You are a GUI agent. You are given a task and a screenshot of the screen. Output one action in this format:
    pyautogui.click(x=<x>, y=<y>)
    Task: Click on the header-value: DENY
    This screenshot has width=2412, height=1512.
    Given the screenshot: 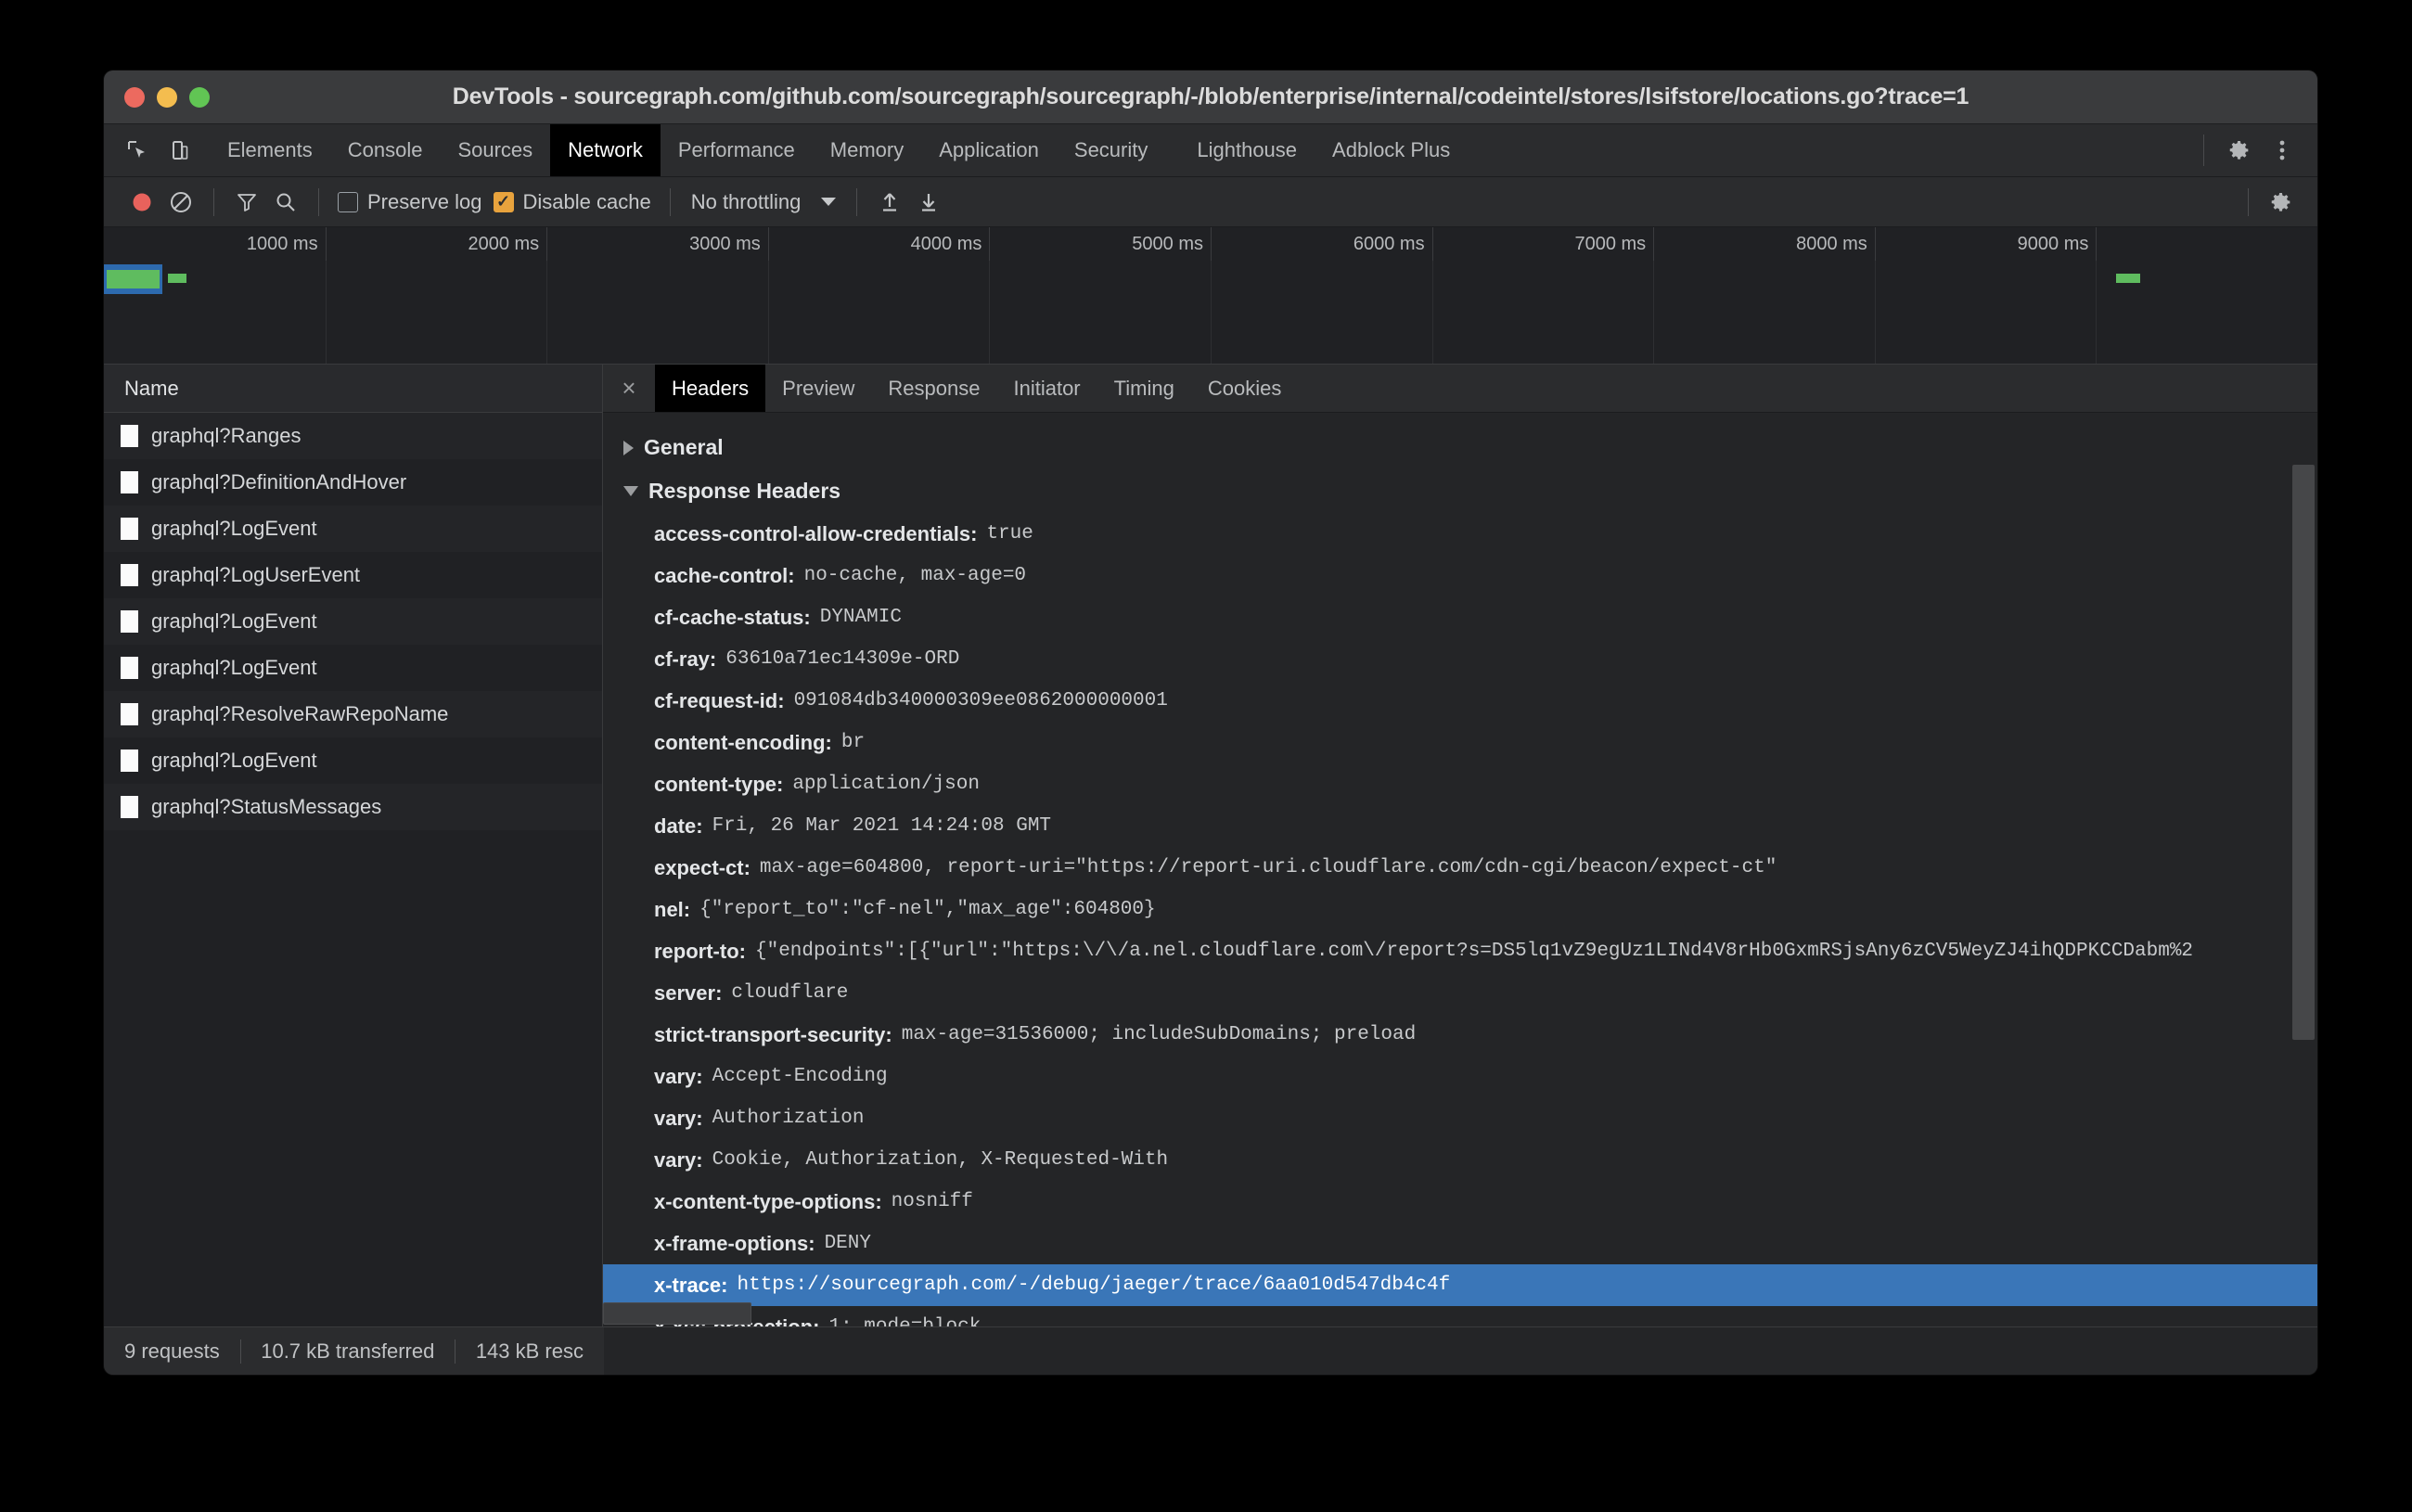 What is the action you would take?
    pyautogui.click(x=847, y=1243)
    